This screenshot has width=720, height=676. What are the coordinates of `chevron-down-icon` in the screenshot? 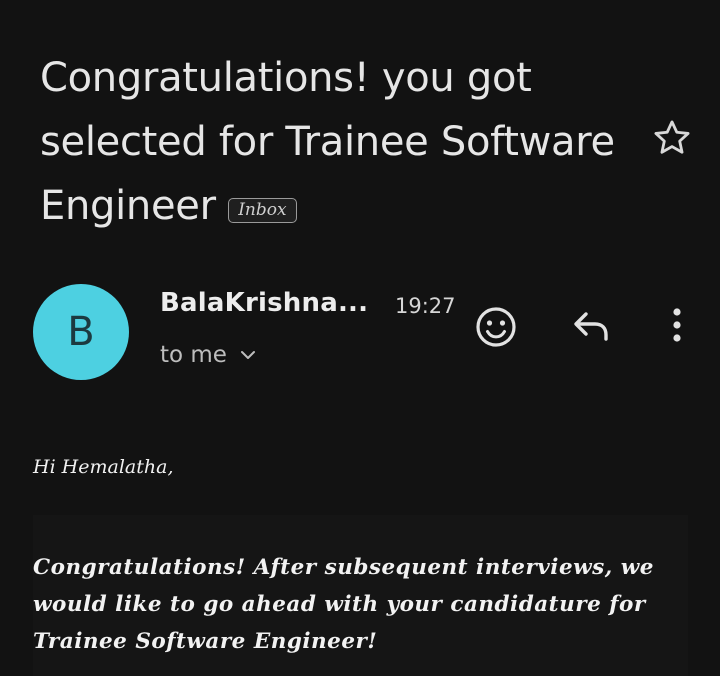 It's located at (247, 355).